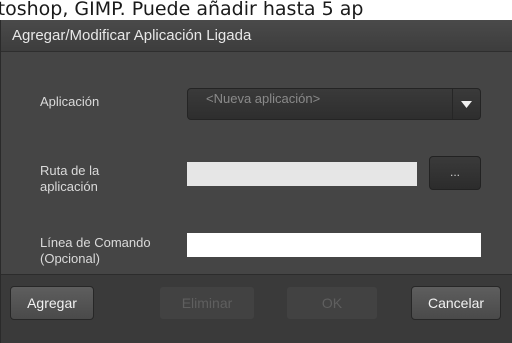 The height and width of the screenshot is (343, 512). I want to click on background-context-text: otoshop, GIMP. Puede añadir hasta 5 ap, so click(182, 10).